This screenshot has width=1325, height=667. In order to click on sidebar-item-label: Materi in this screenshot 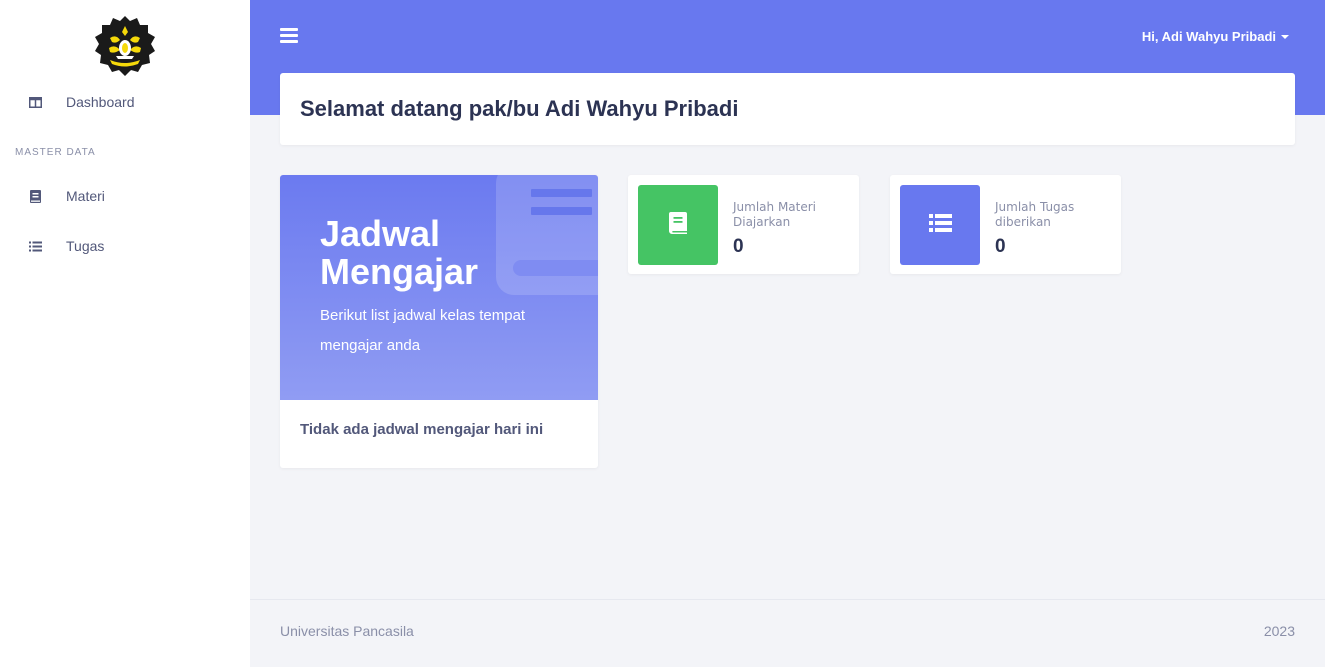, I will do `click(85, 196)`.